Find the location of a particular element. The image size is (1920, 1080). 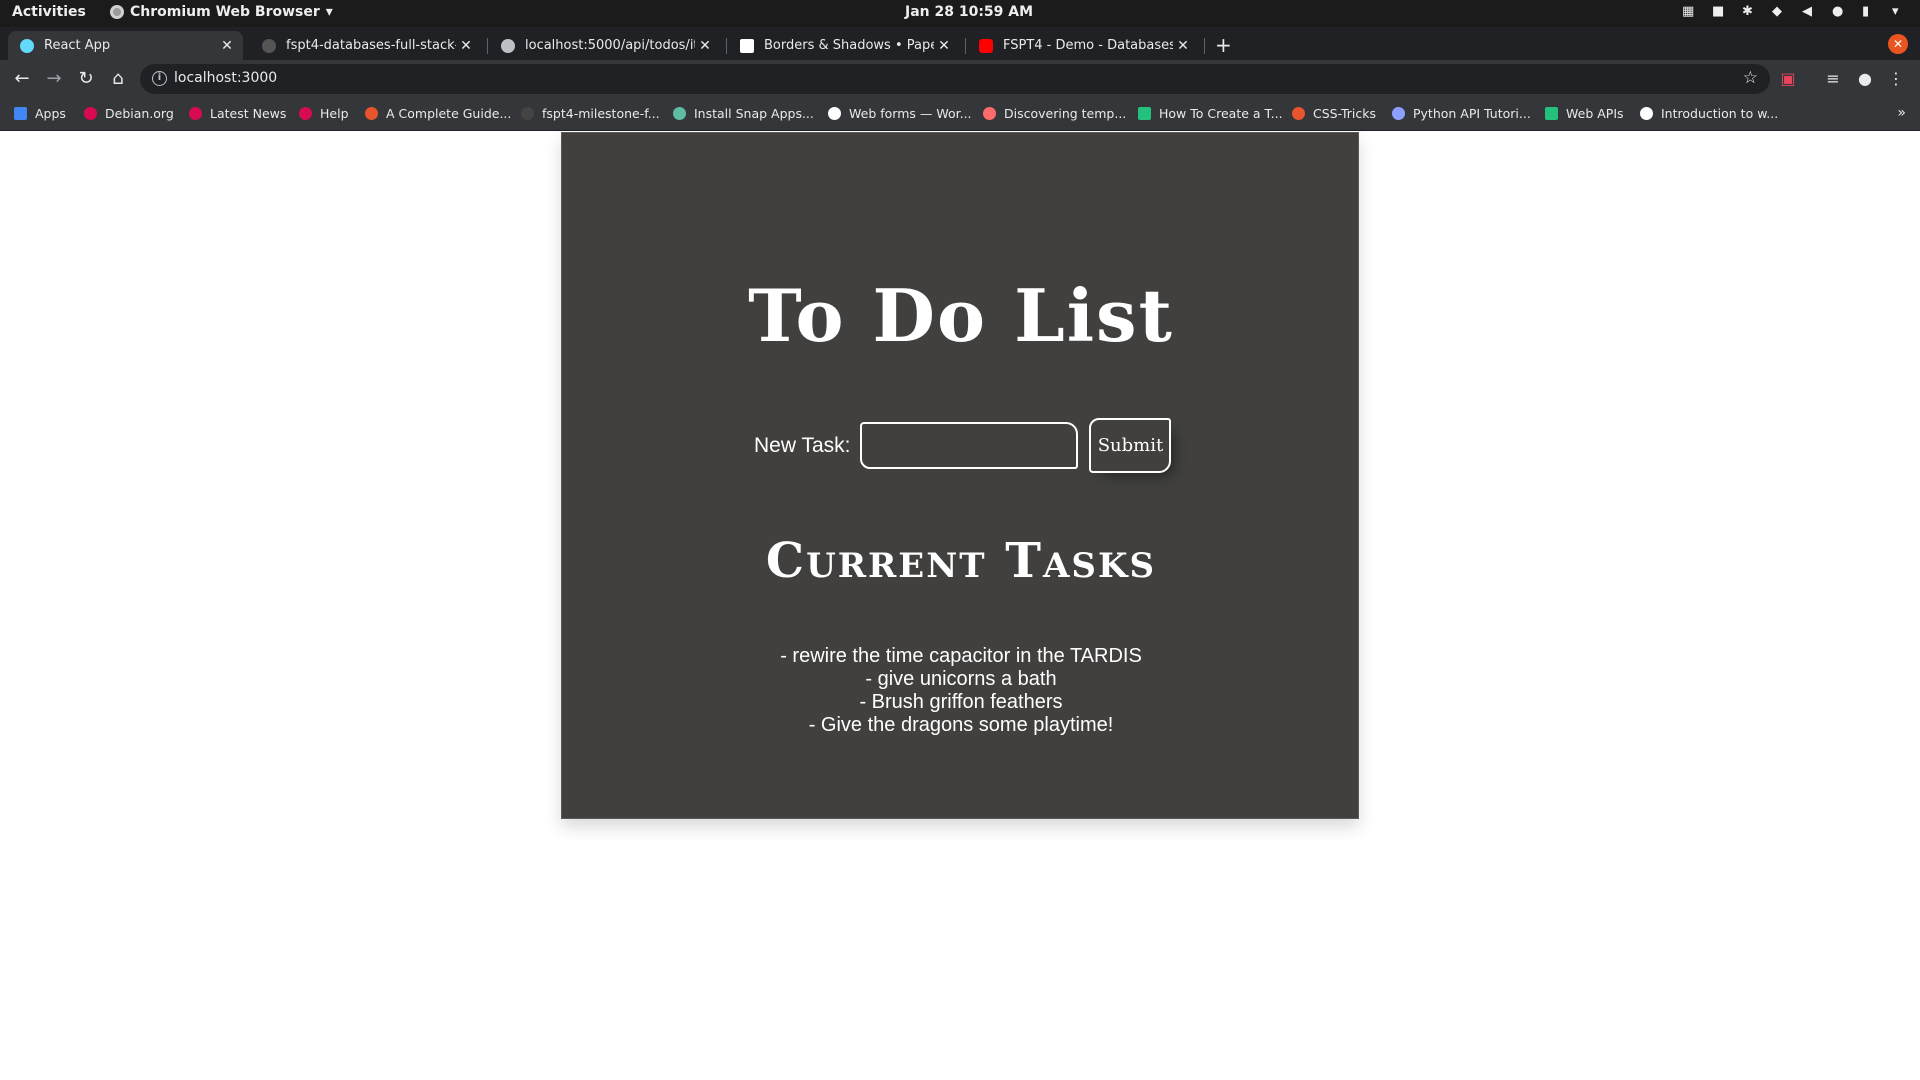

back-button: ← is located at coordinates (22, 79).